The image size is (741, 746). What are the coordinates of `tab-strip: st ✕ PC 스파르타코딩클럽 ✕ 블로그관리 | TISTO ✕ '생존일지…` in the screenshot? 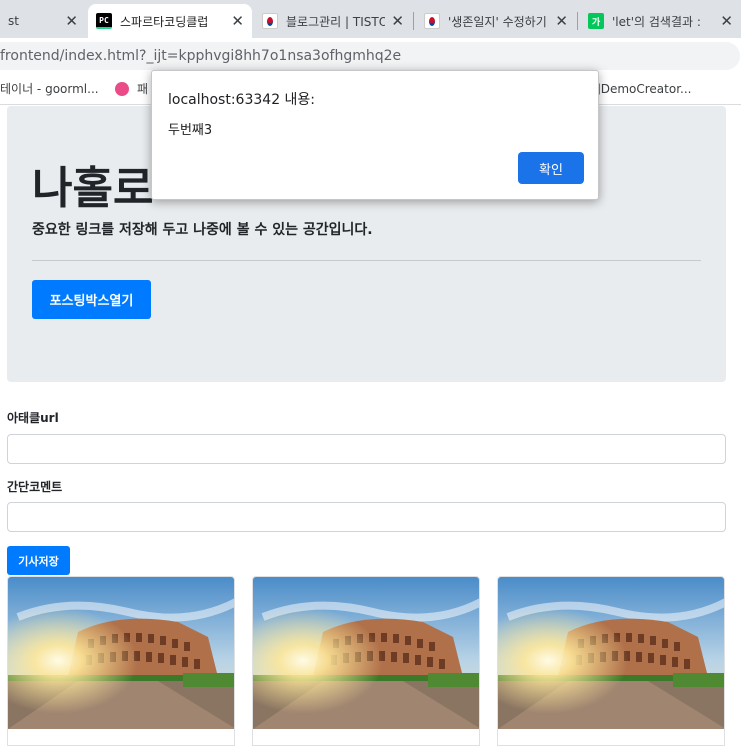 It's located at (370, 19).